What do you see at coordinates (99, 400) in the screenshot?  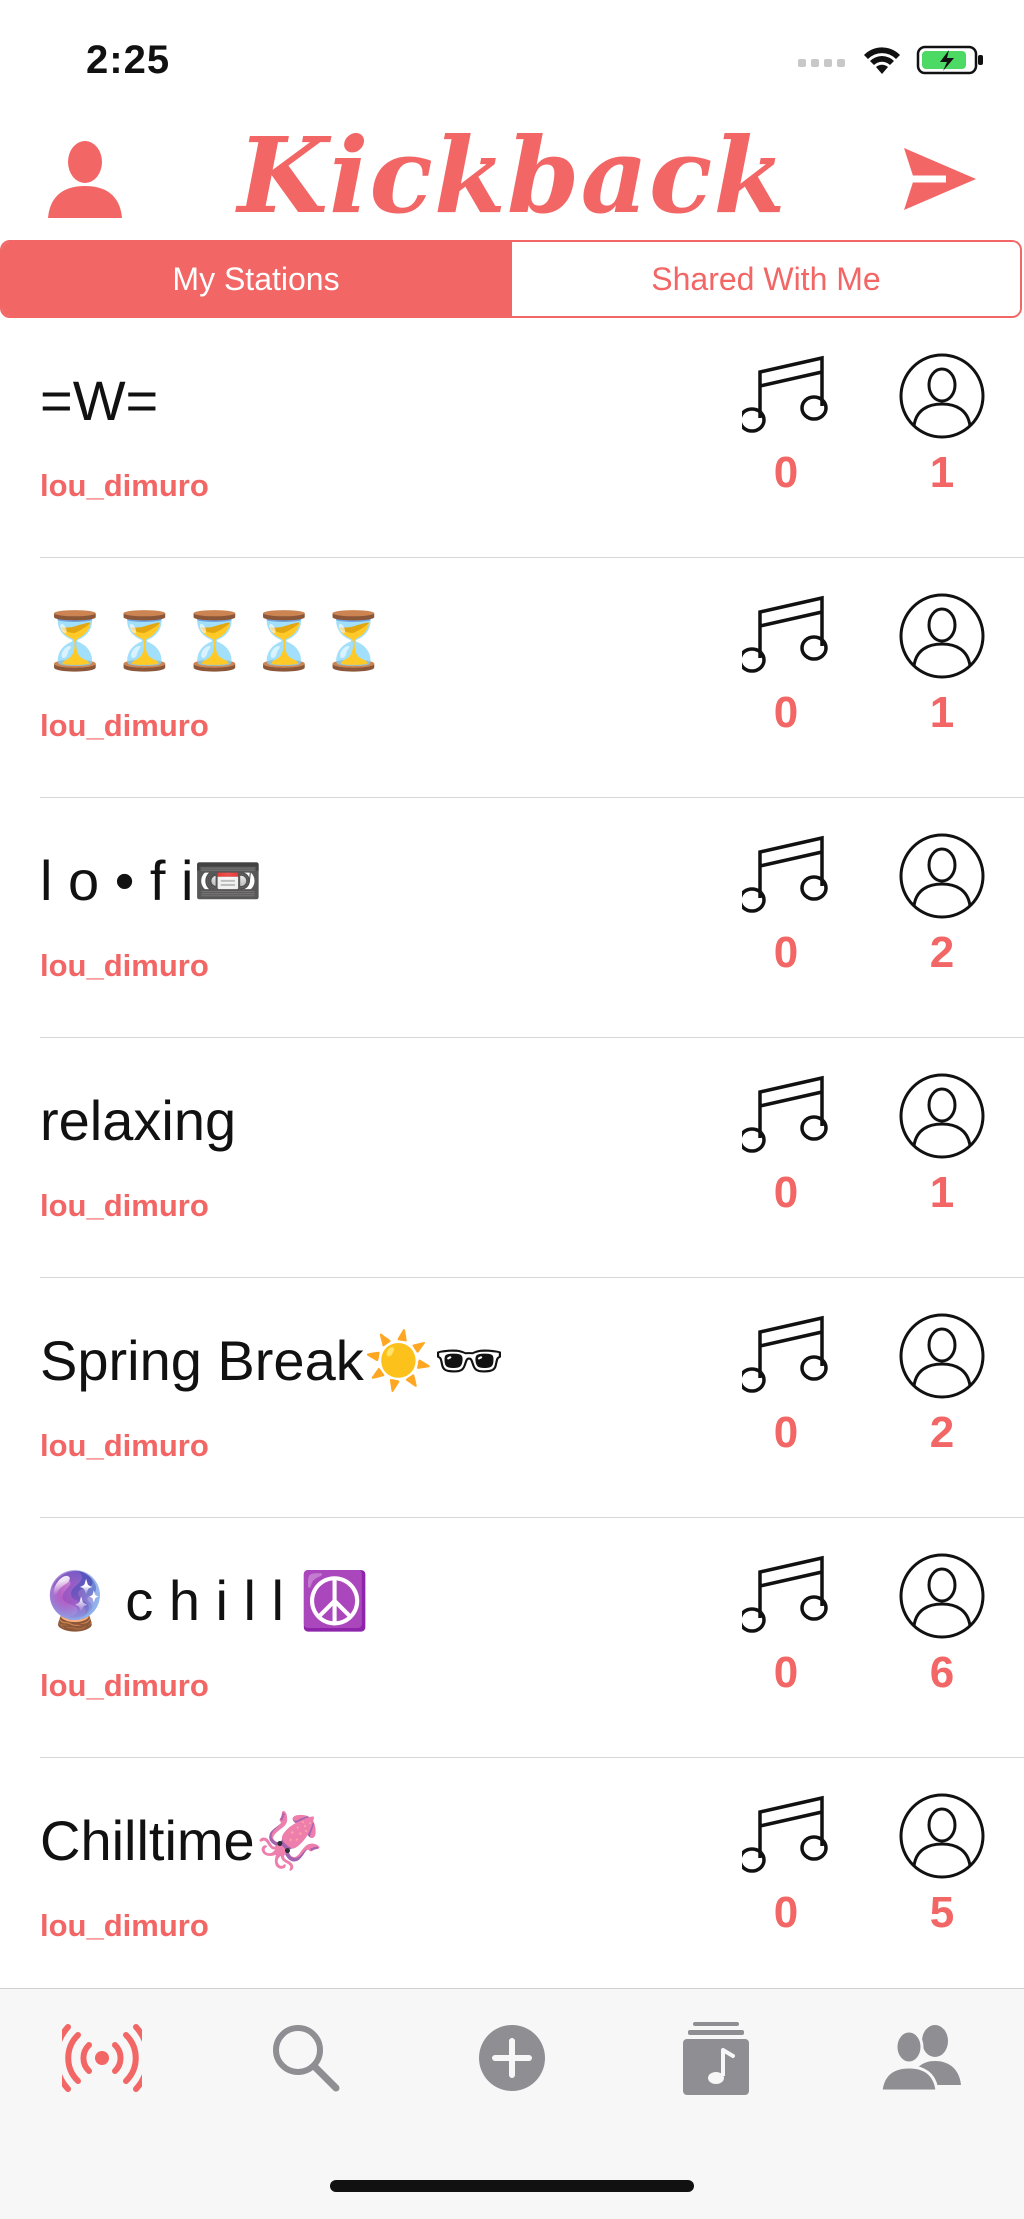 I see `station-name: =W=` at bounding box center [99, 400].